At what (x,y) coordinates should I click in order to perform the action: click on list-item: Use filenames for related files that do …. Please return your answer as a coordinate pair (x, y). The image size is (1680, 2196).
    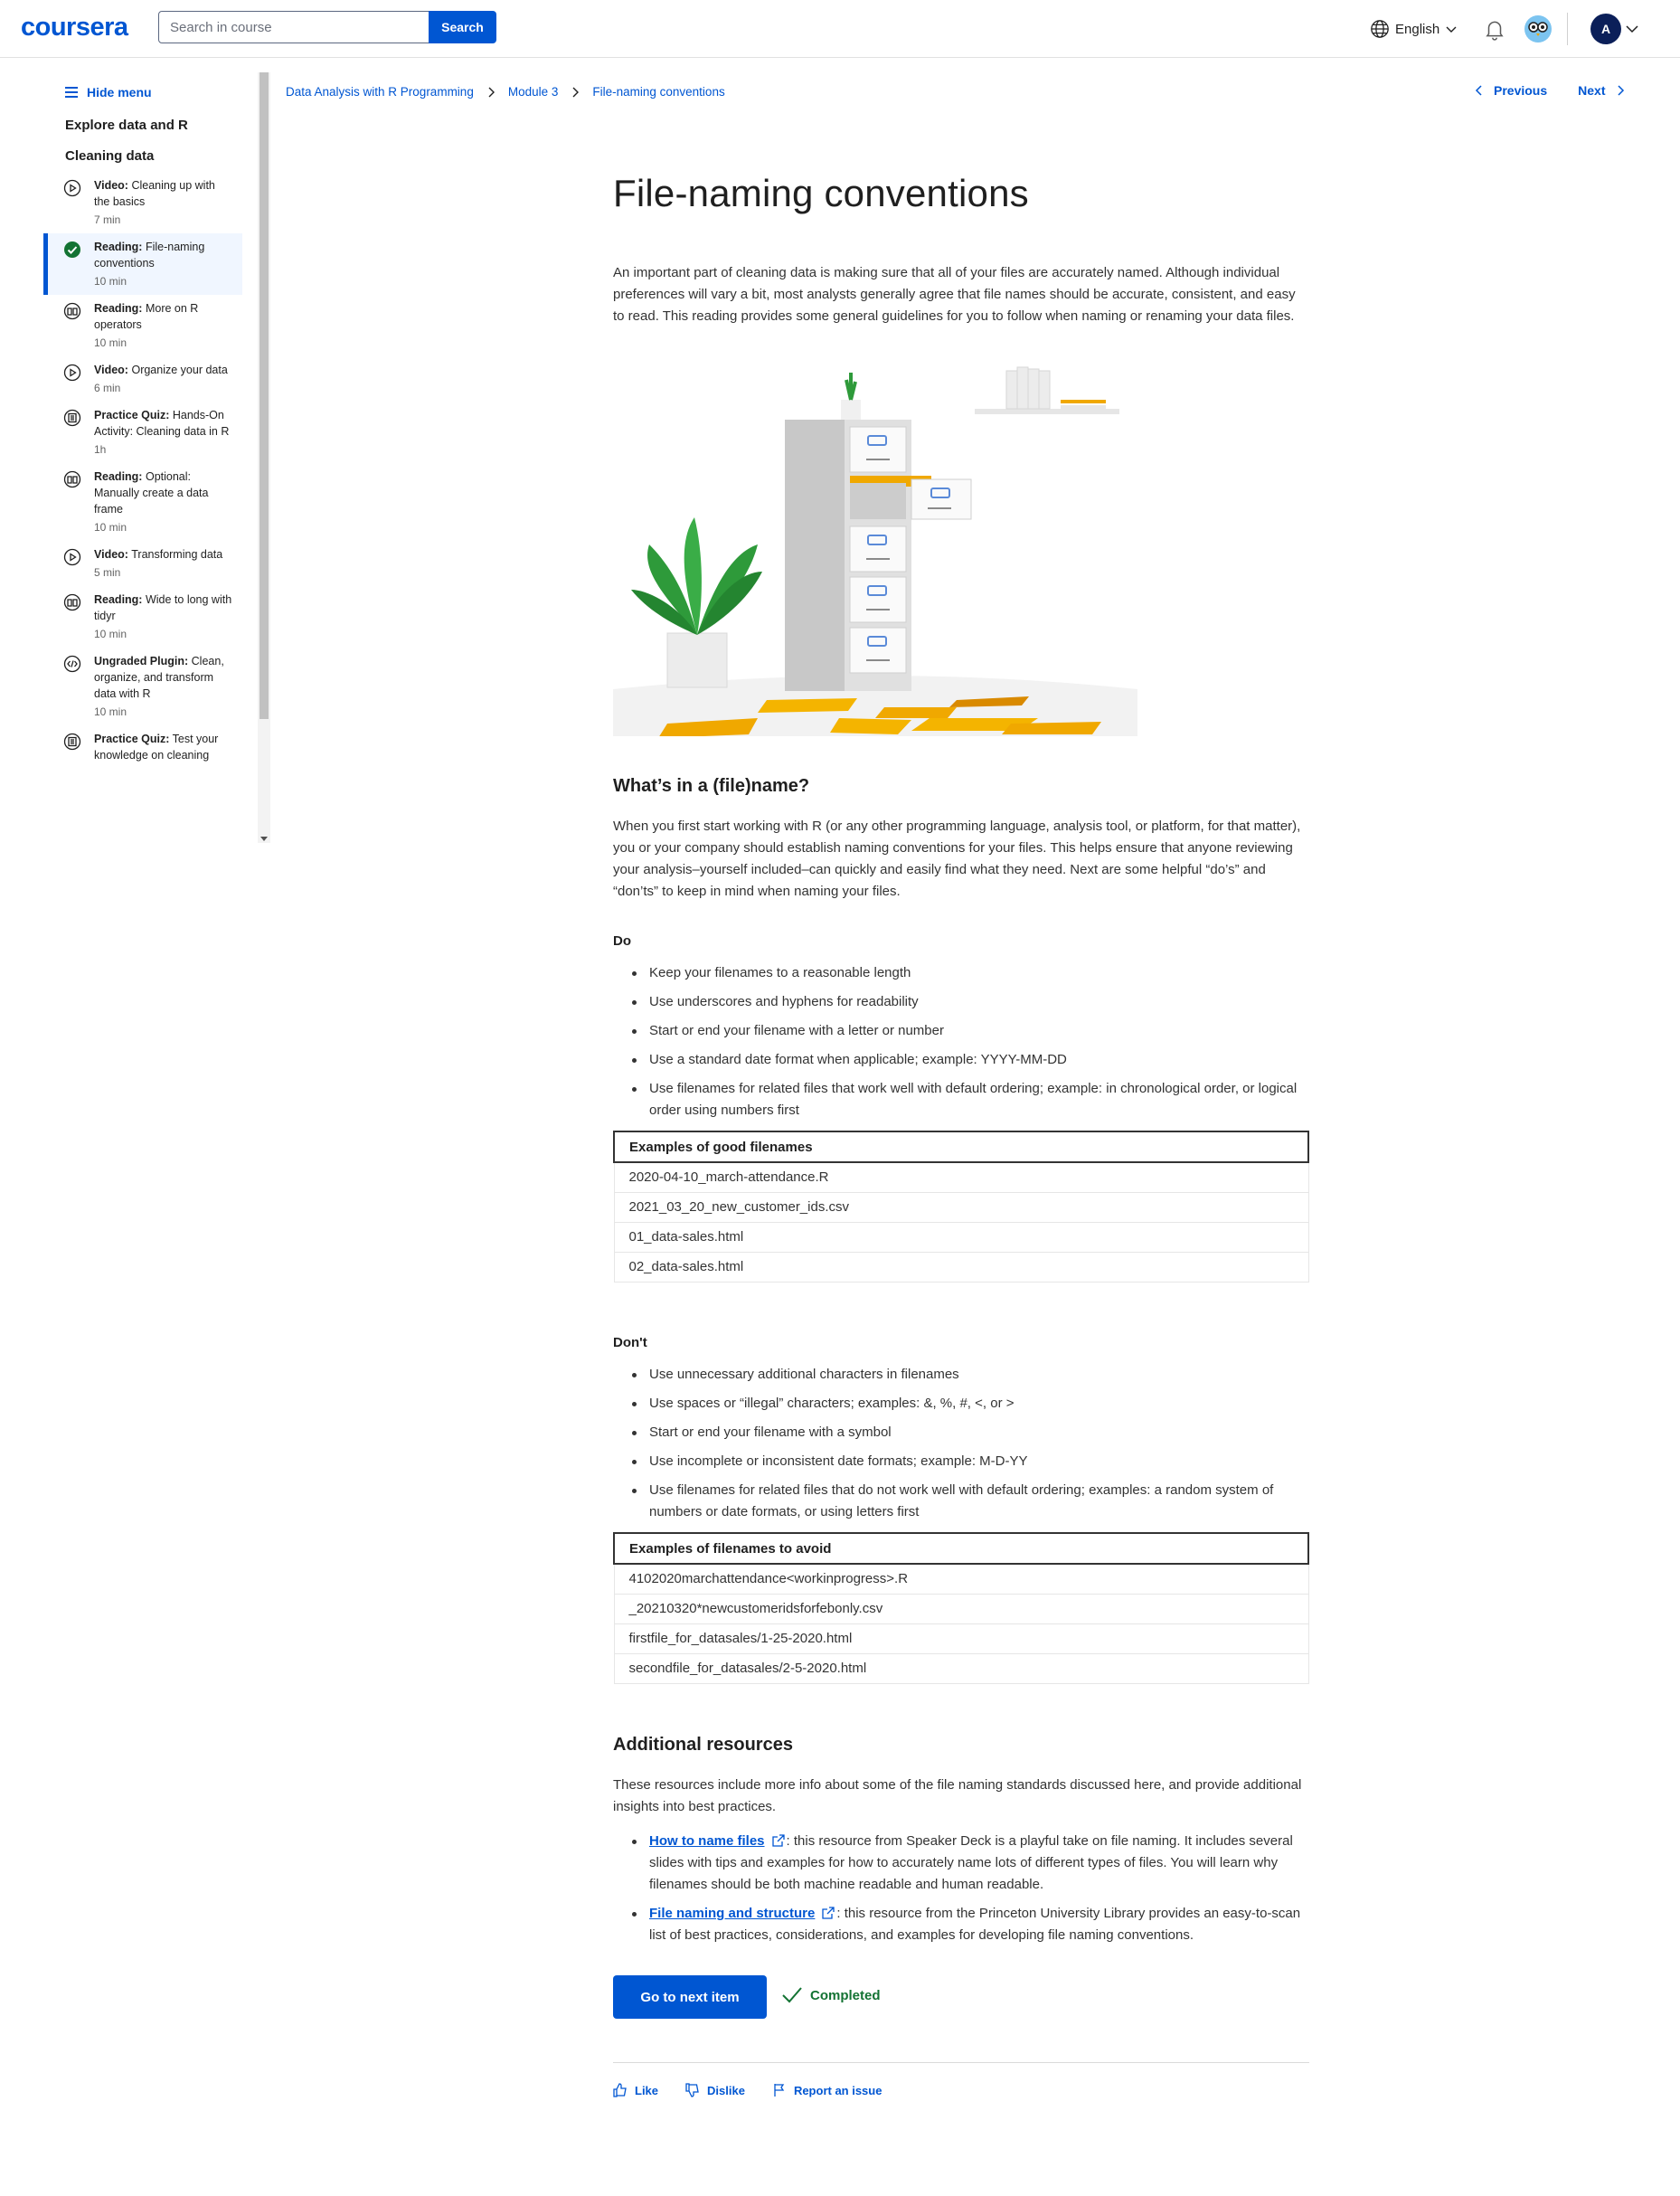
    Looking at the image, I should click on (961, 1501).